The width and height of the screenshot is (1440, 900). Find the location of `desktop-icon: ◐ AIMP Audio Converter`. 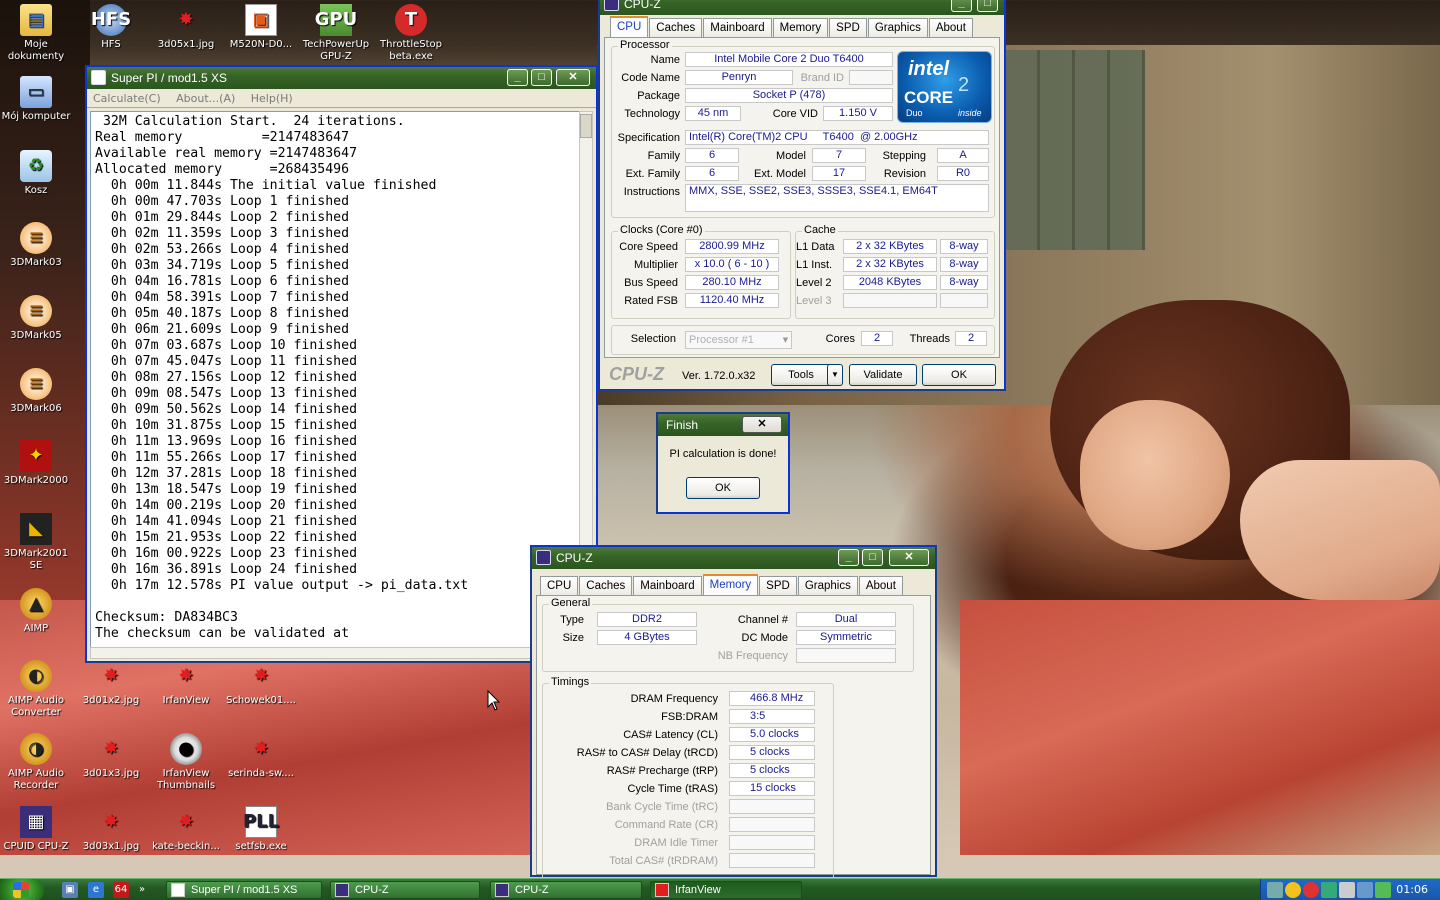

desktop-icon: ◐ AIMP Audio Converter is located at coordinates (36, 689).